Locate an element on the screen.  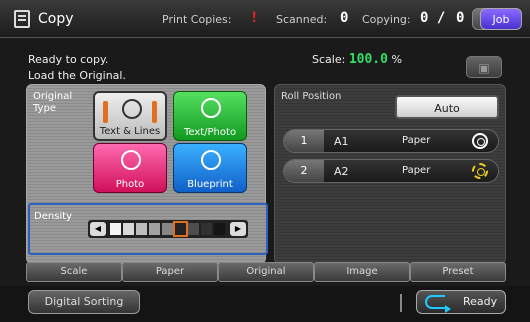
text-lines-button: Text & Lines is located at coordinates (130, 116).